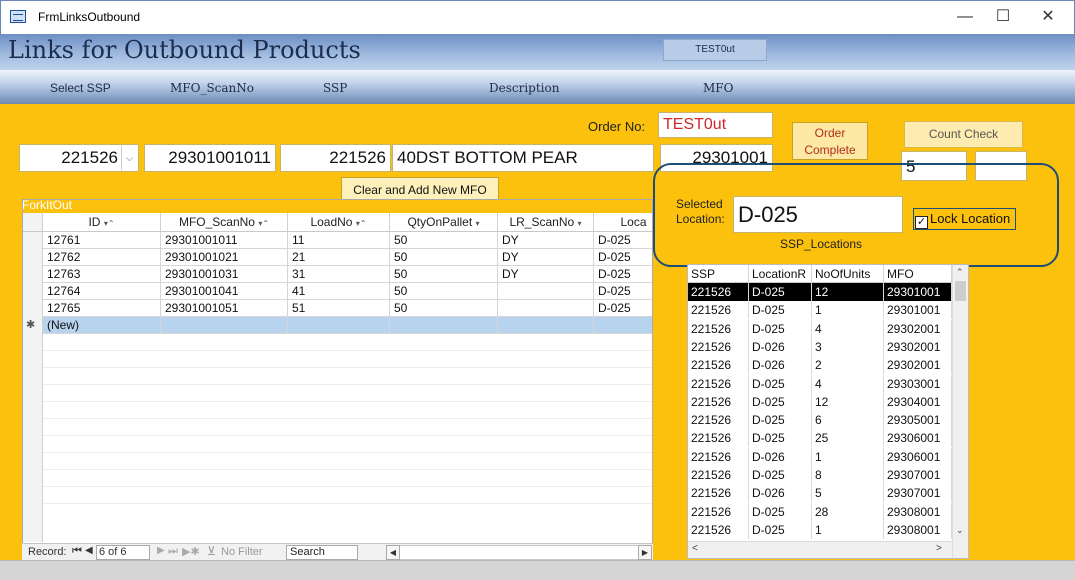 This screenshot has height=580, width=1075. What do you see at coordinates (322, 552) in the screenshot?
I see `search-input: Search` at bounding box center [322, 552].